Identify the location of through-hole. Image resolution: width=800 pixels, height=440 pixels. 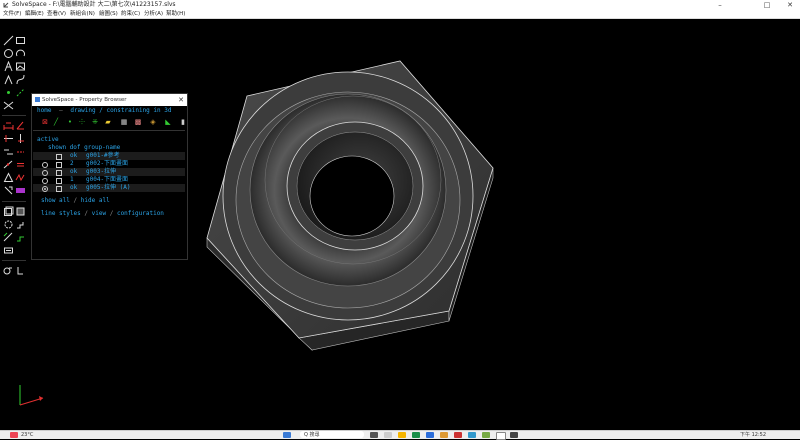
(352, 196).